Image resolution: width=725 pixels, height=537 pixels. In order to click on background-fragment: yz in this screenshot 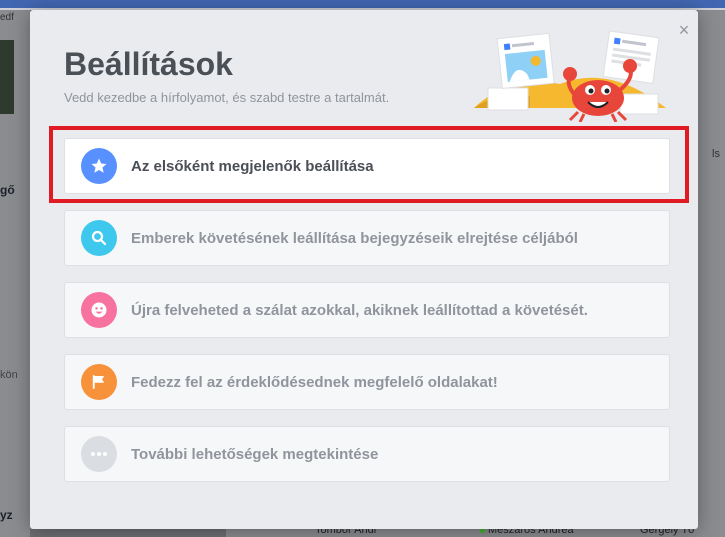, I will do `click(6, 515)`.